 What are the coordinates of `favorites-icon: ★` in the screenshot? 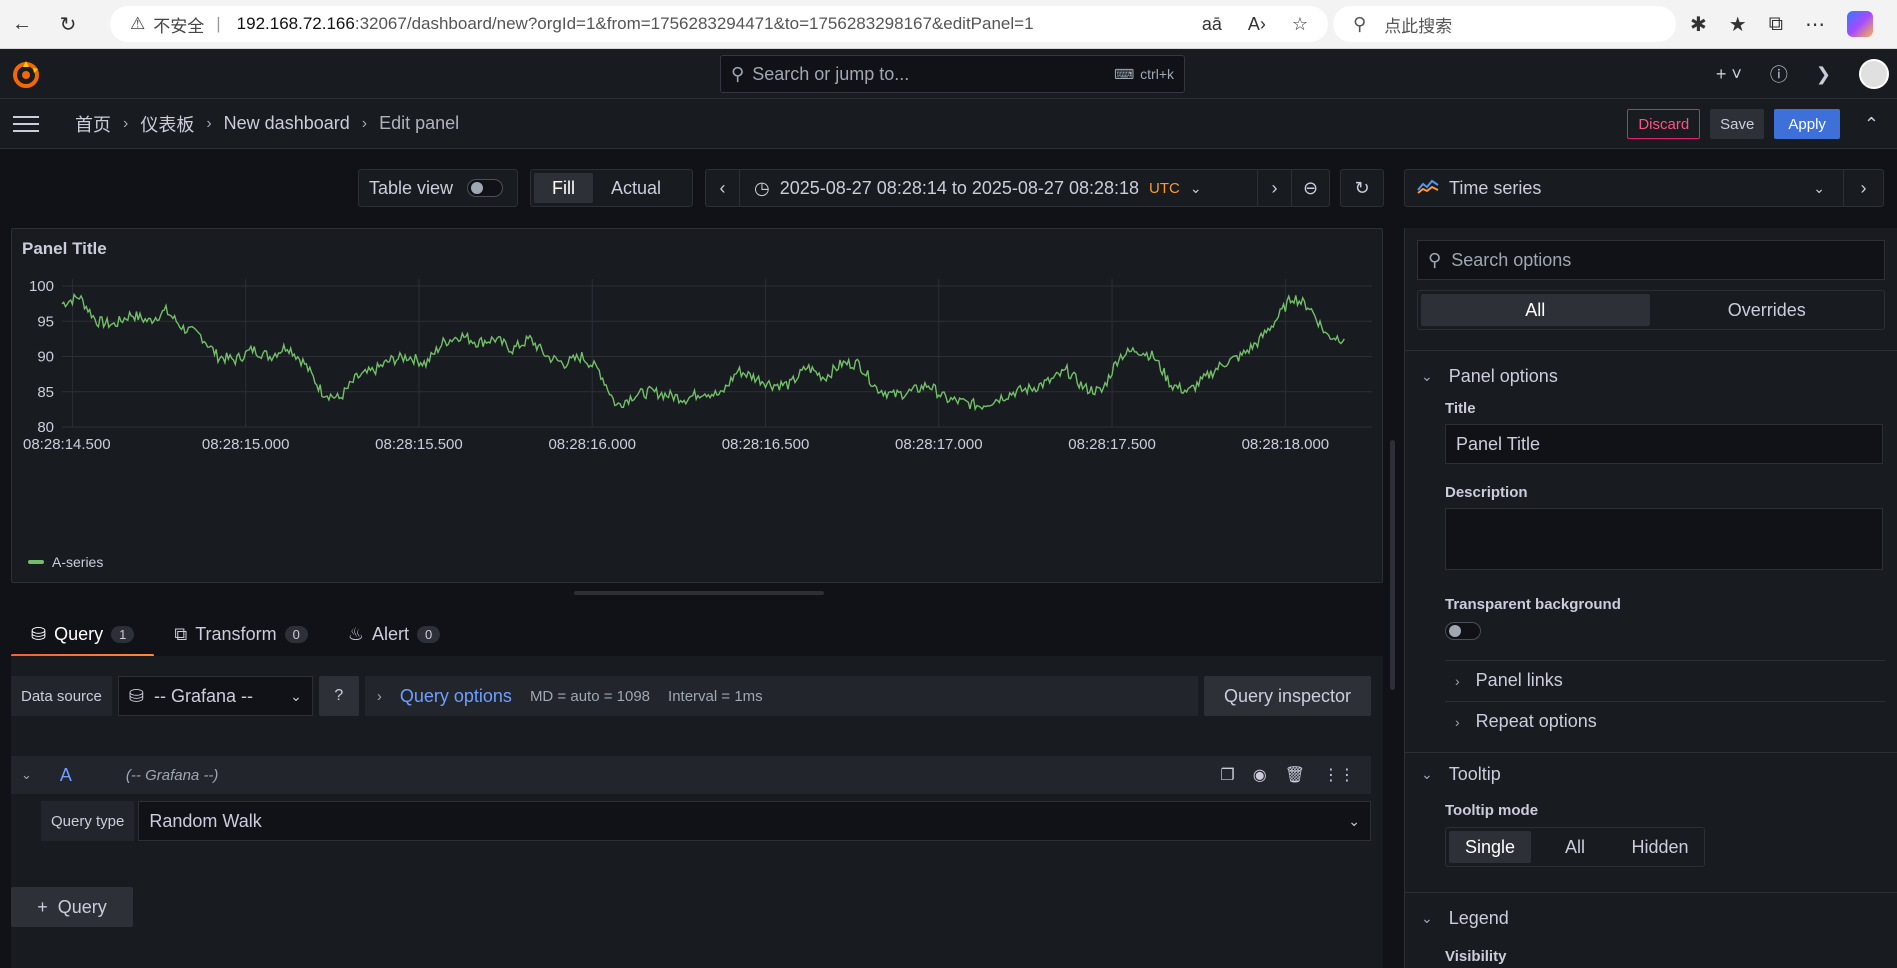 It's located at (1738, 24).